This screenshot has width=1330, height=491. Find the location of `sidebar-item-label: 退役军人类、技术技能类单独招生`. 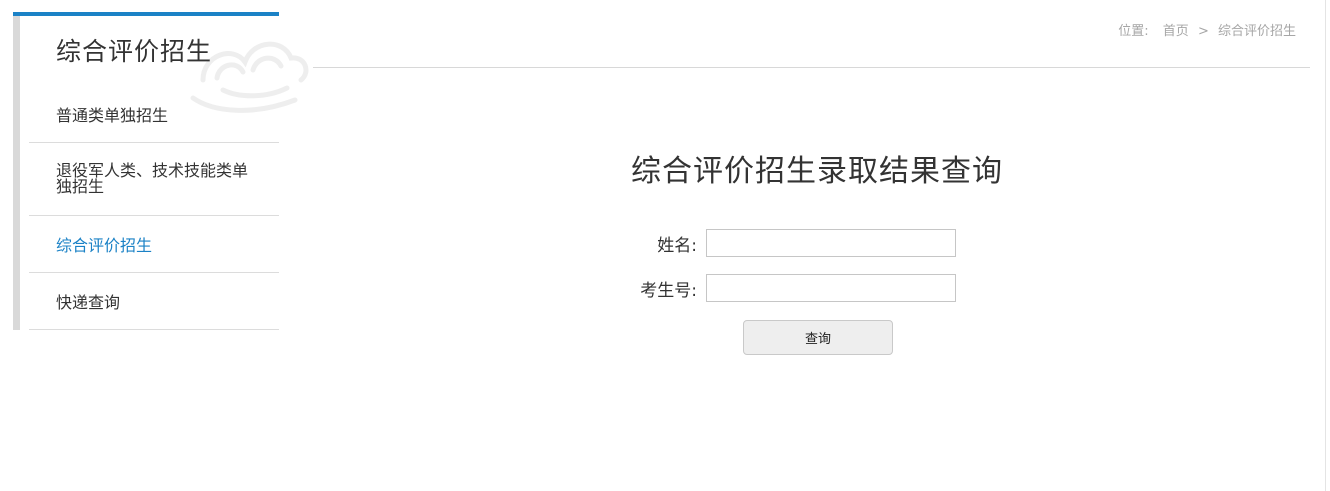

sidebar-item-label: 退役军人类、技术技能类单独招生 is located at coordinates (152, 178).